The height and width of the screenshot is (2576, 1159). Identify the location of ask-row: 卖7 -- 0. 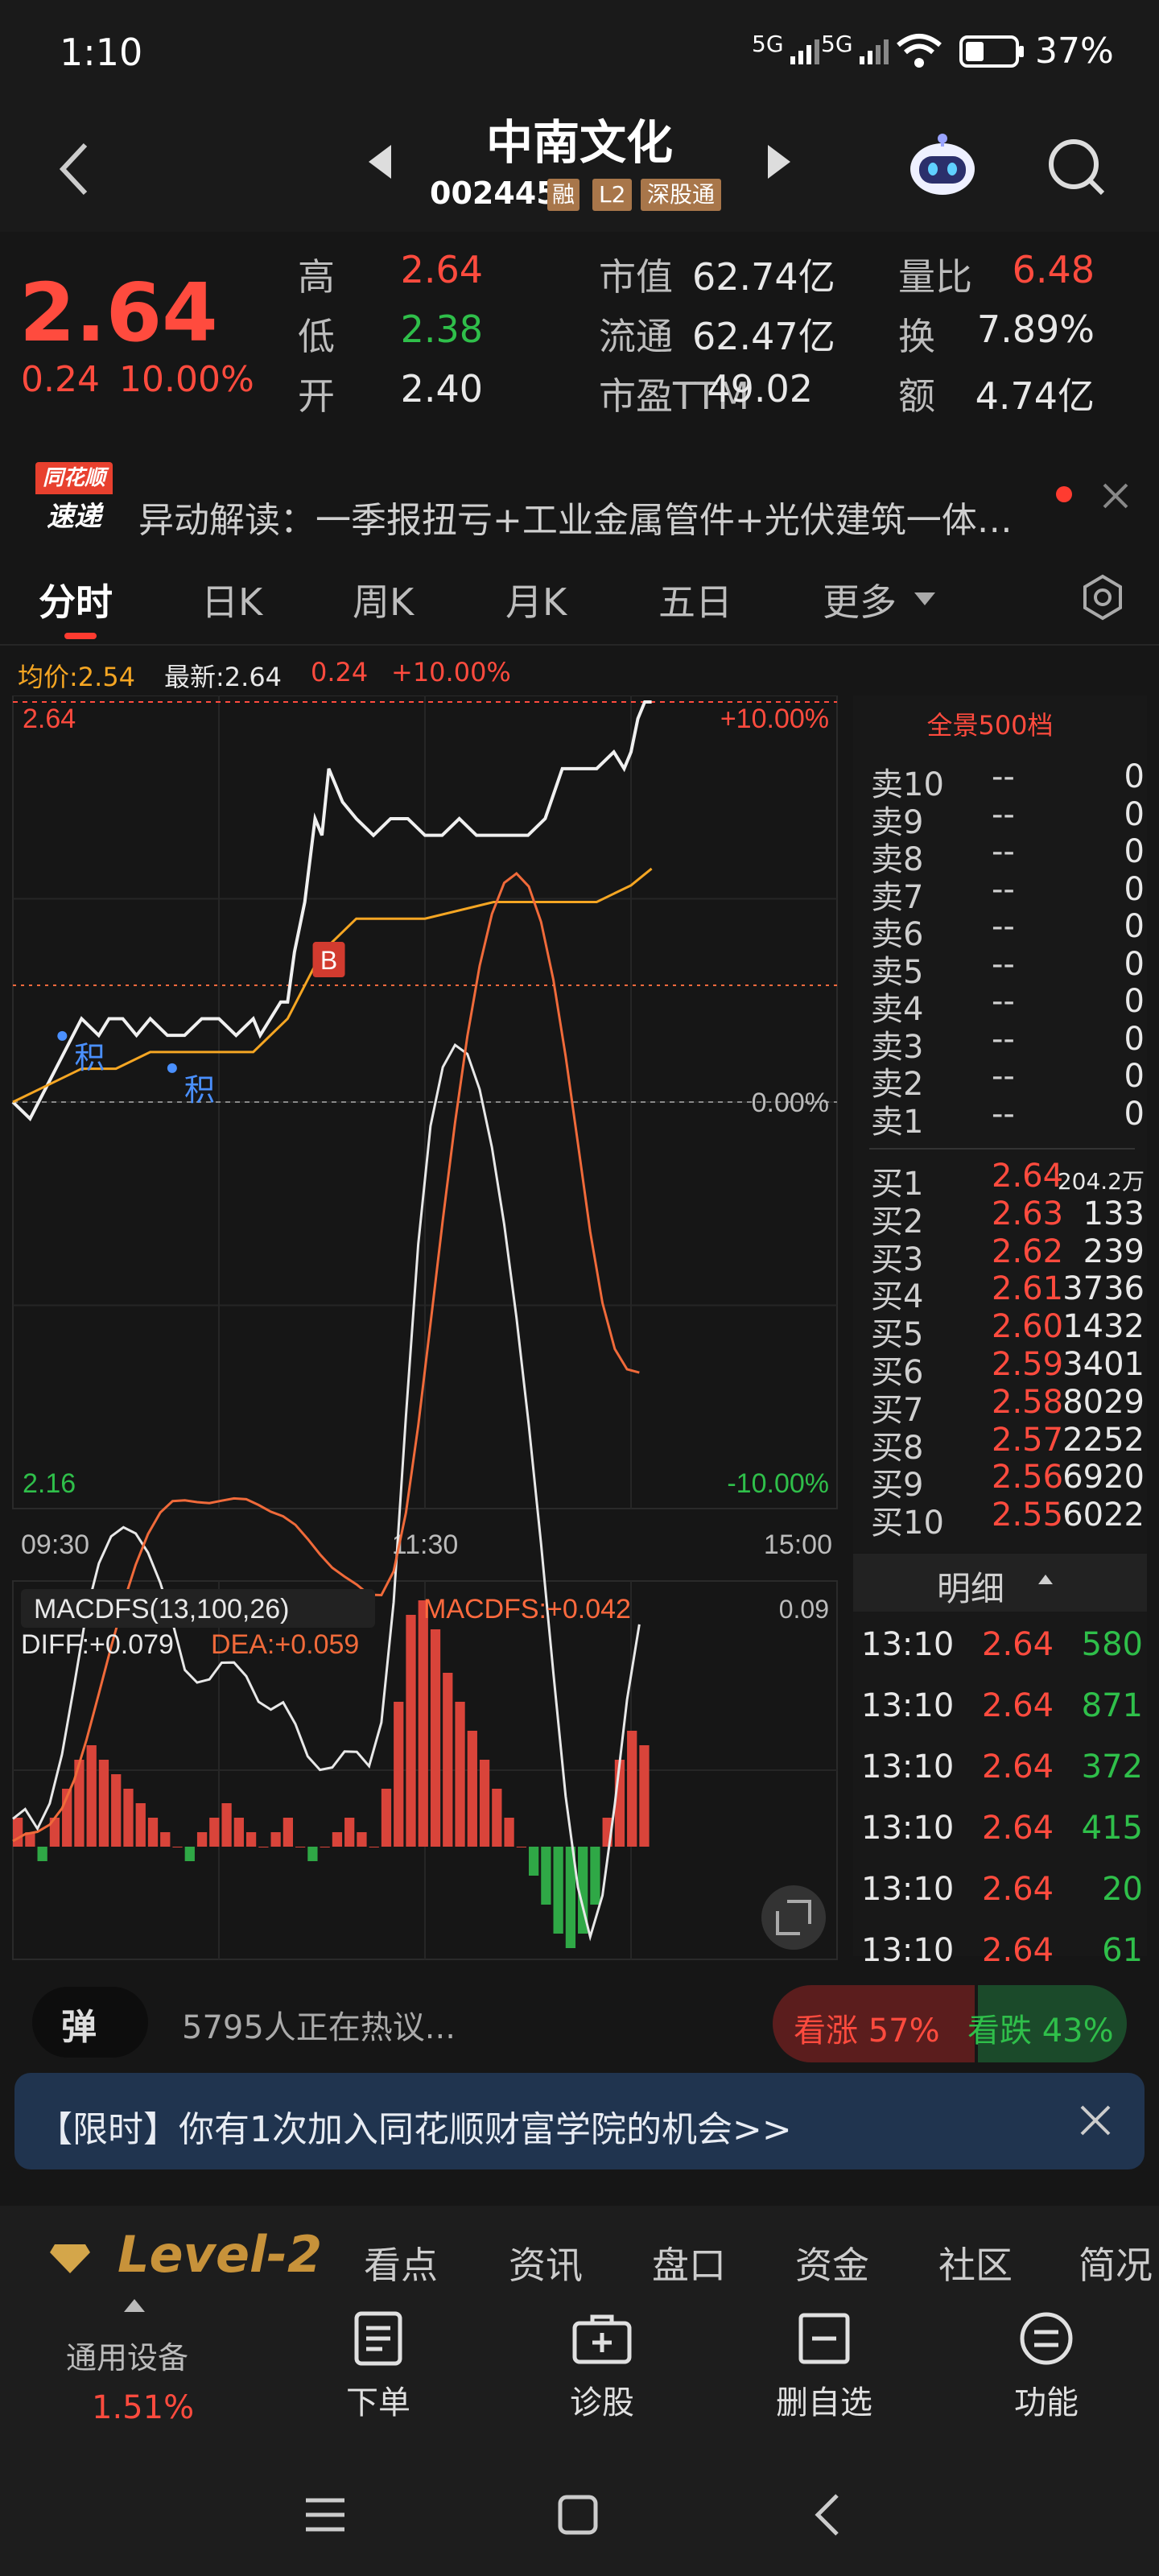
(1008, 893).